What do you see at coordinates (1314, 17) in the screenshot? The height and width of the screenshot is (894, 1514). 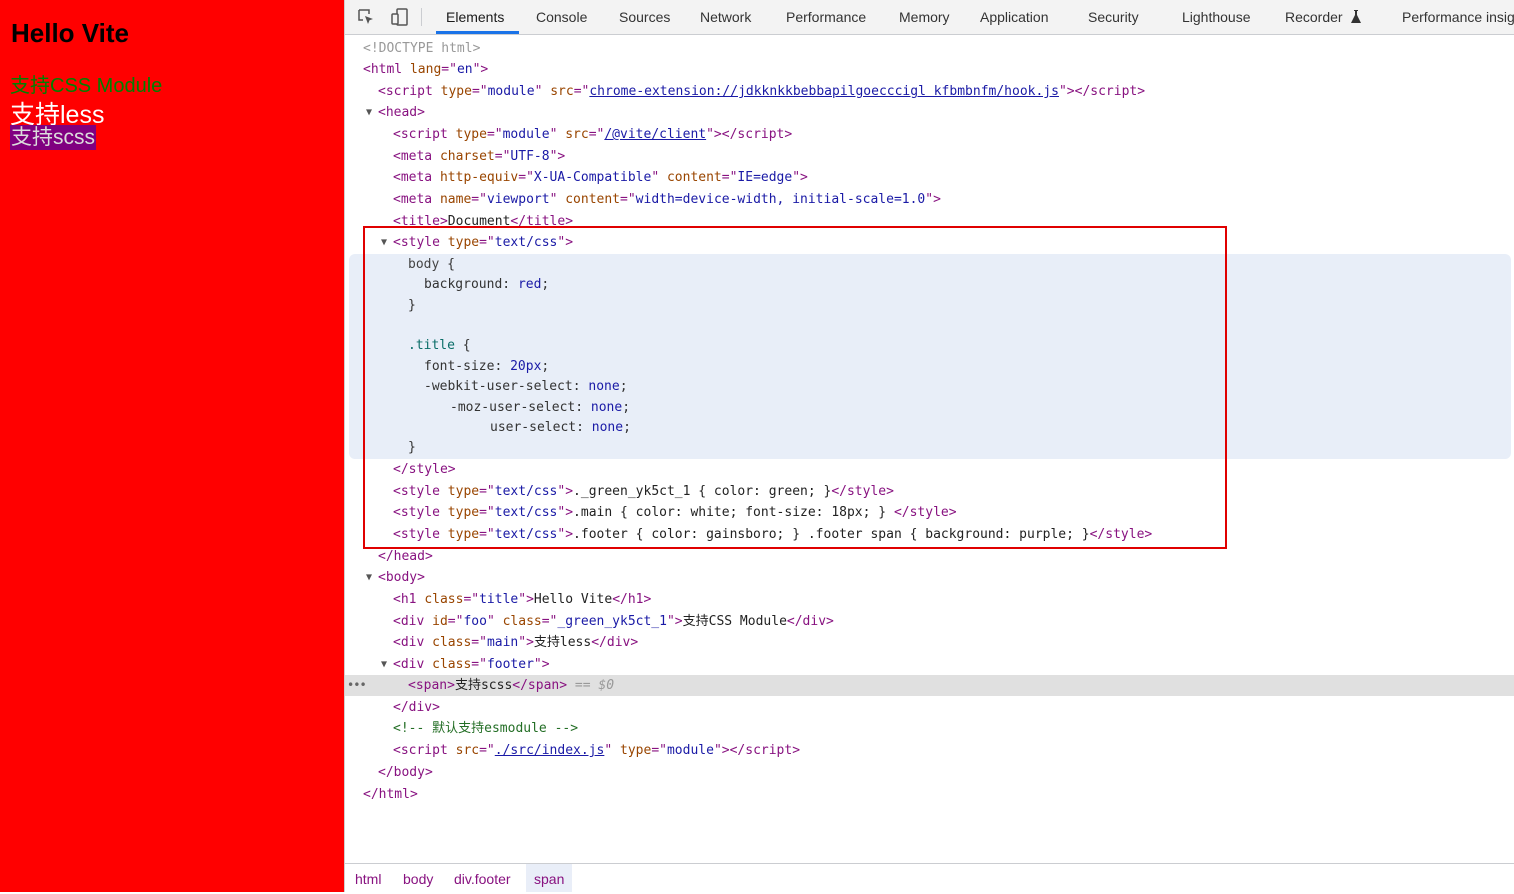 I see `tab-recorder-label: Recorder` at bounding box center [1314, 17].